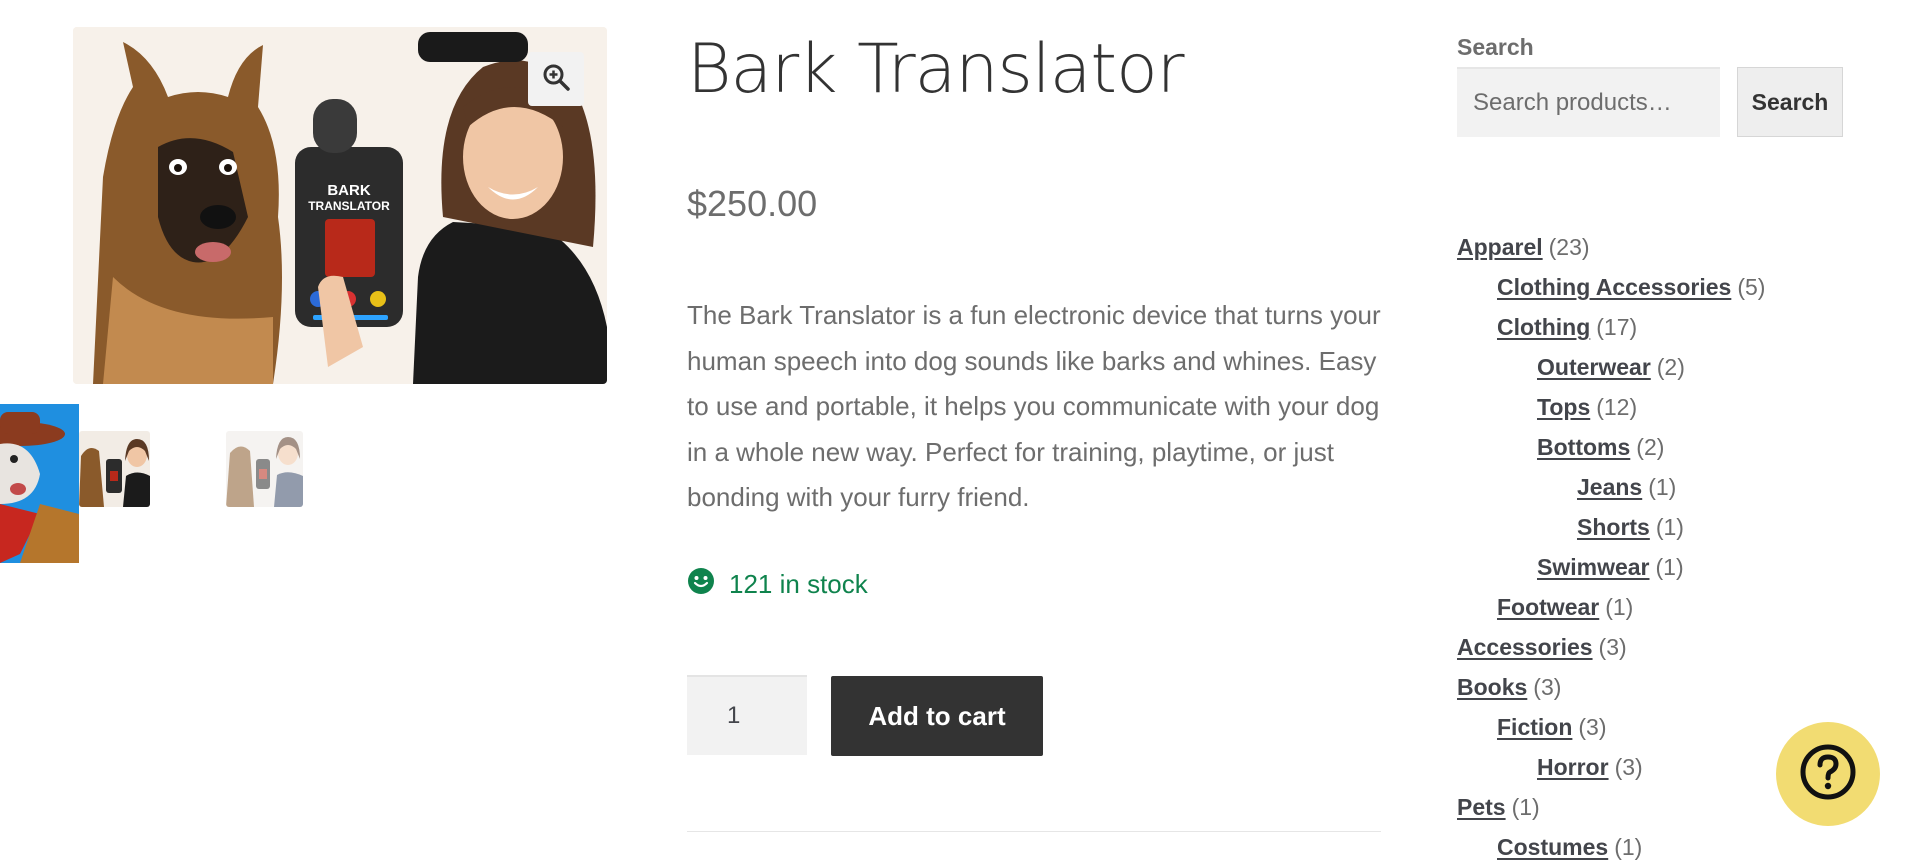  What do you see at coordinates (701, 584) in the screenshot?
I see `smiley-icon` at bounding box center [701, 584].